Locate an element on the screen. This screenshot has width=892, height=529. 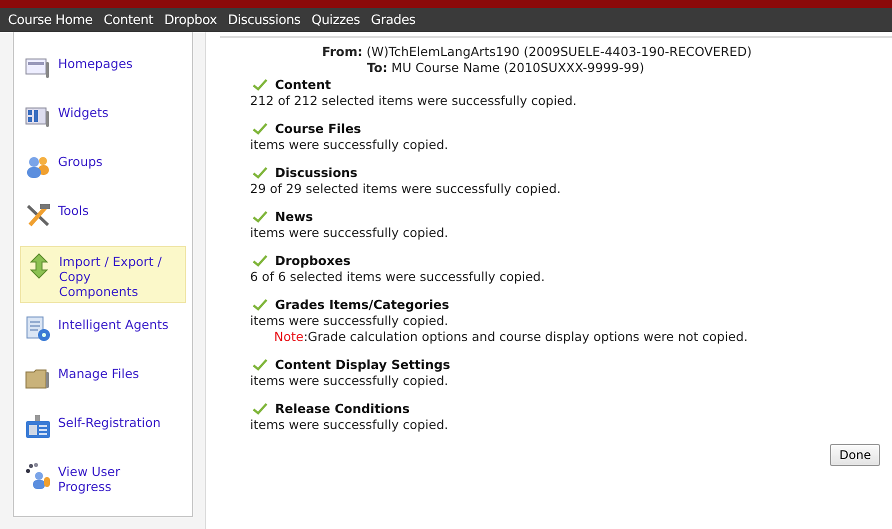
nav-link: Dropbox is located at coordinates (190, 20).